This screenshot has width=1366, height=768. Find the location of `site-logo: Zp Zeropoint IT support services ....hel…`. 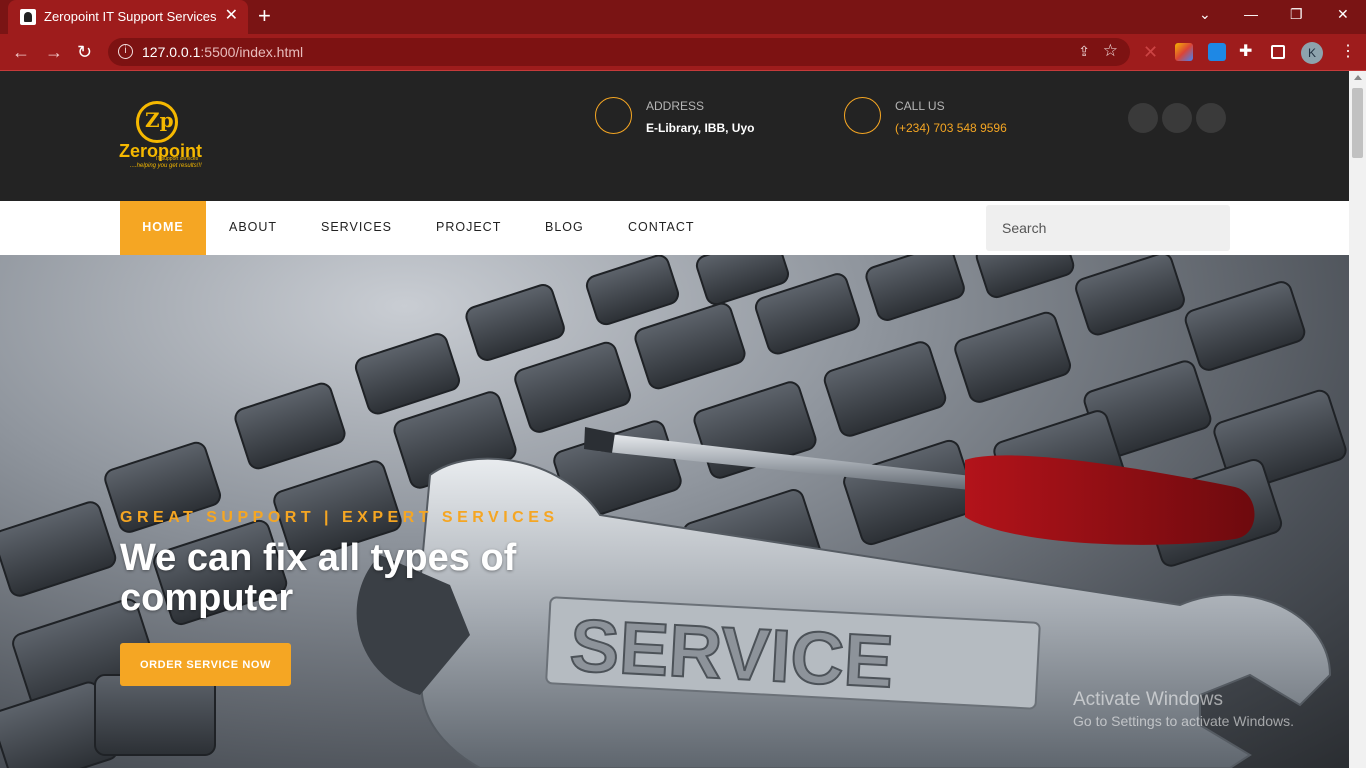

site-logo: Zp Zeropoint IT support services ....hel… is located at coordinates (173, 136).